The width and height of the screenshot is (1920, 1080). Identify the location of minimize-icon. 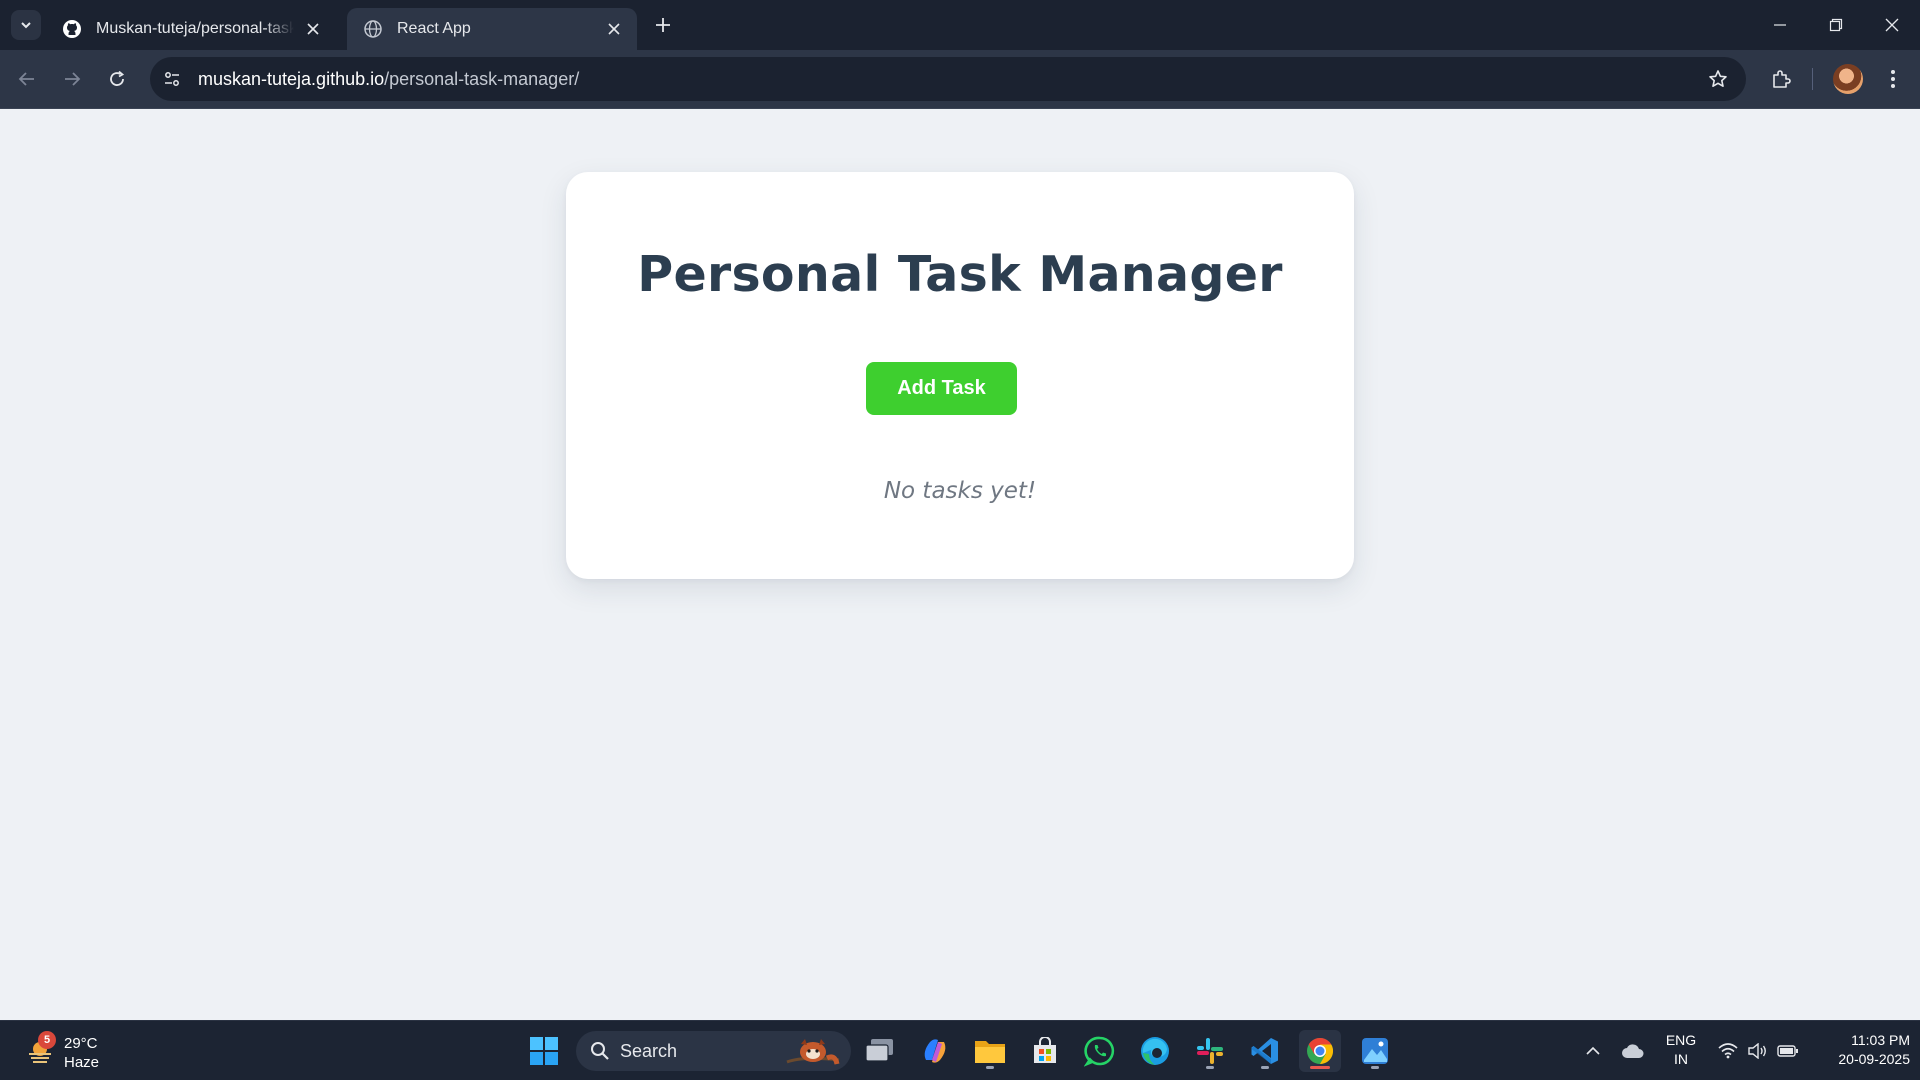
(1780, 25).